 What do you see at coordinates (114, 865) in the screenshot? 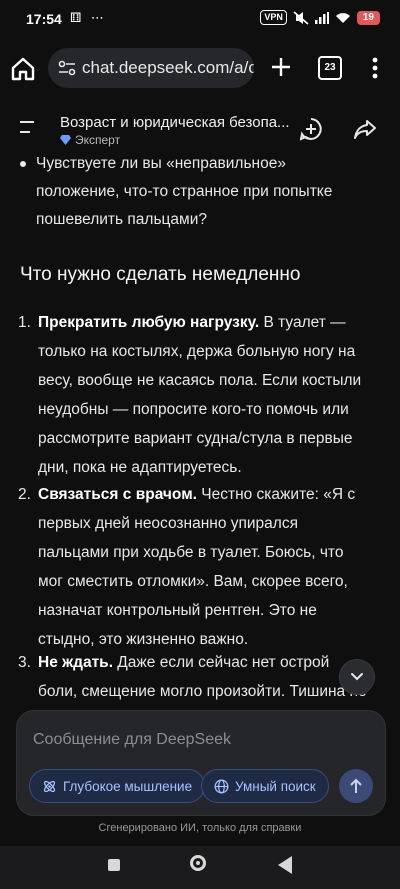
I see `recent-apps-icon` at bounding box center [114, 865].